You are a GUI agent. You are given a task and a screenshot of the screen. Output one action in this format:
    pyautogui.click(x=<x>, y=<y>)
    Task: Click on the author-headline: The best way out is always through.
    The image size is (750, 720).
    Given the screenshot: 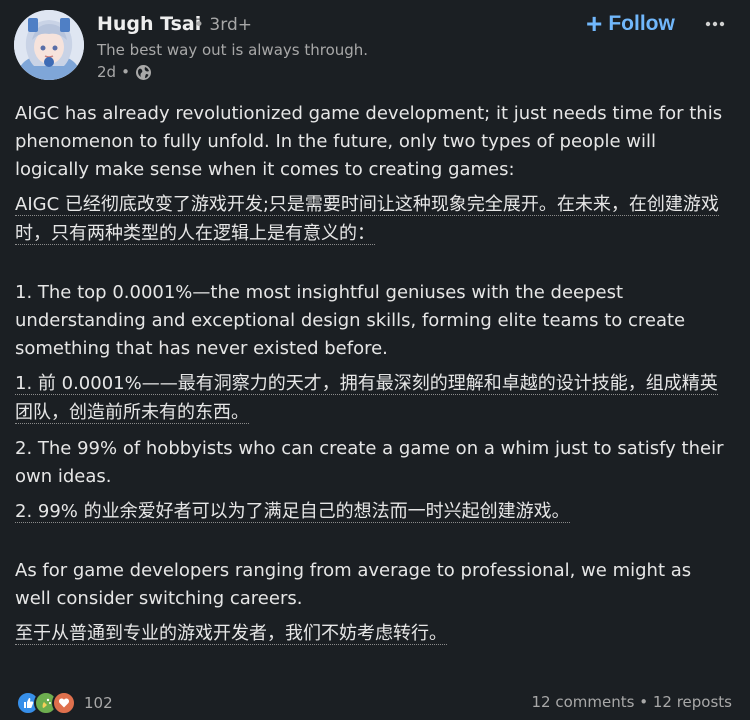 What is the action you would take?
    pyautogui.click(x=233, y=50)
    